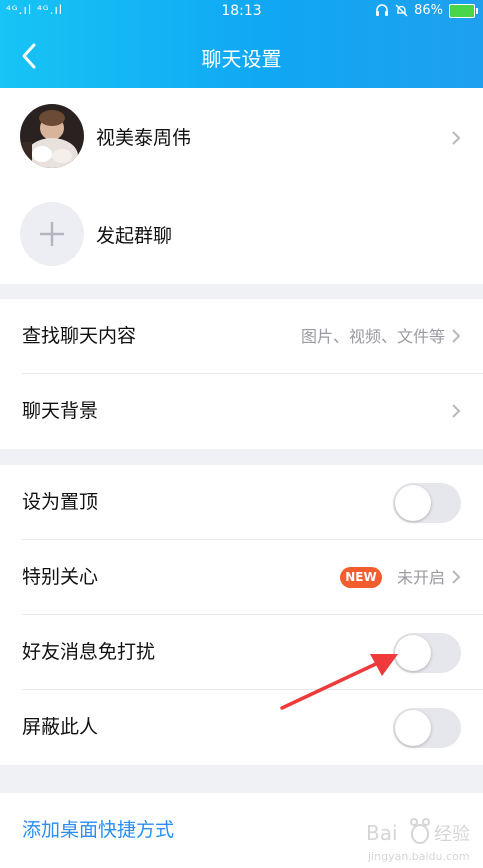 The height and width of the screenshot is (868, 483). I want to click on new-badge: NEW, so click(361, 577).